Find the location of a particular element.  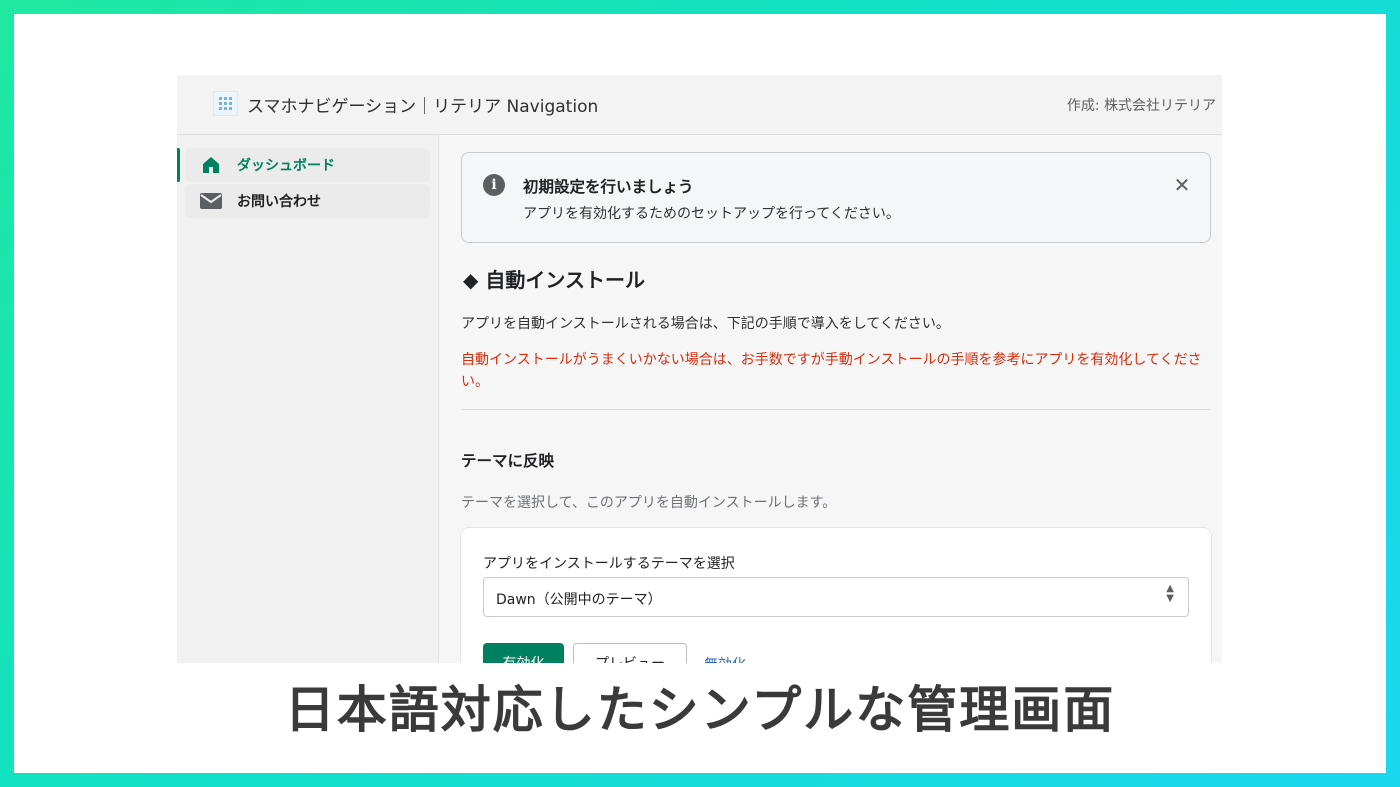

sidebar: ダッシュボード お問い合わせ is located at coordinates (308, 399).